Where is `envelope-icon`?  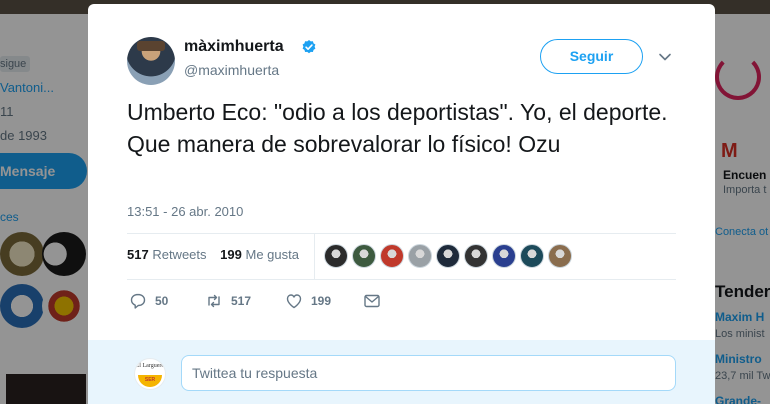
envelope-icon is located at coordinates (372, 301).